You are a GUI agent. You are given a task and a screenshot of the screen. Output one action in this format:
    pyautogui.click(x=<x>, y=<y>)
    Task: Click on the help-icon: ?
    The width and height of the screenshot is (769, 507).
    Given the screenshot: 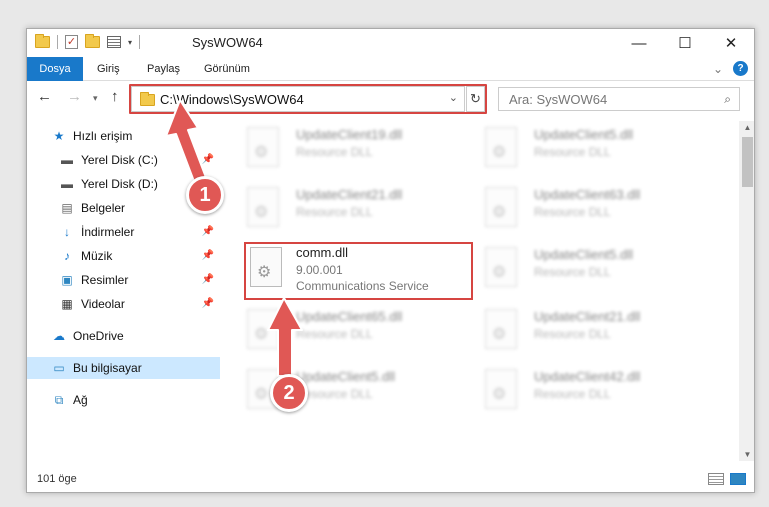 What is the action you would take?
    pyautogui.click(x=740, y=68)
    